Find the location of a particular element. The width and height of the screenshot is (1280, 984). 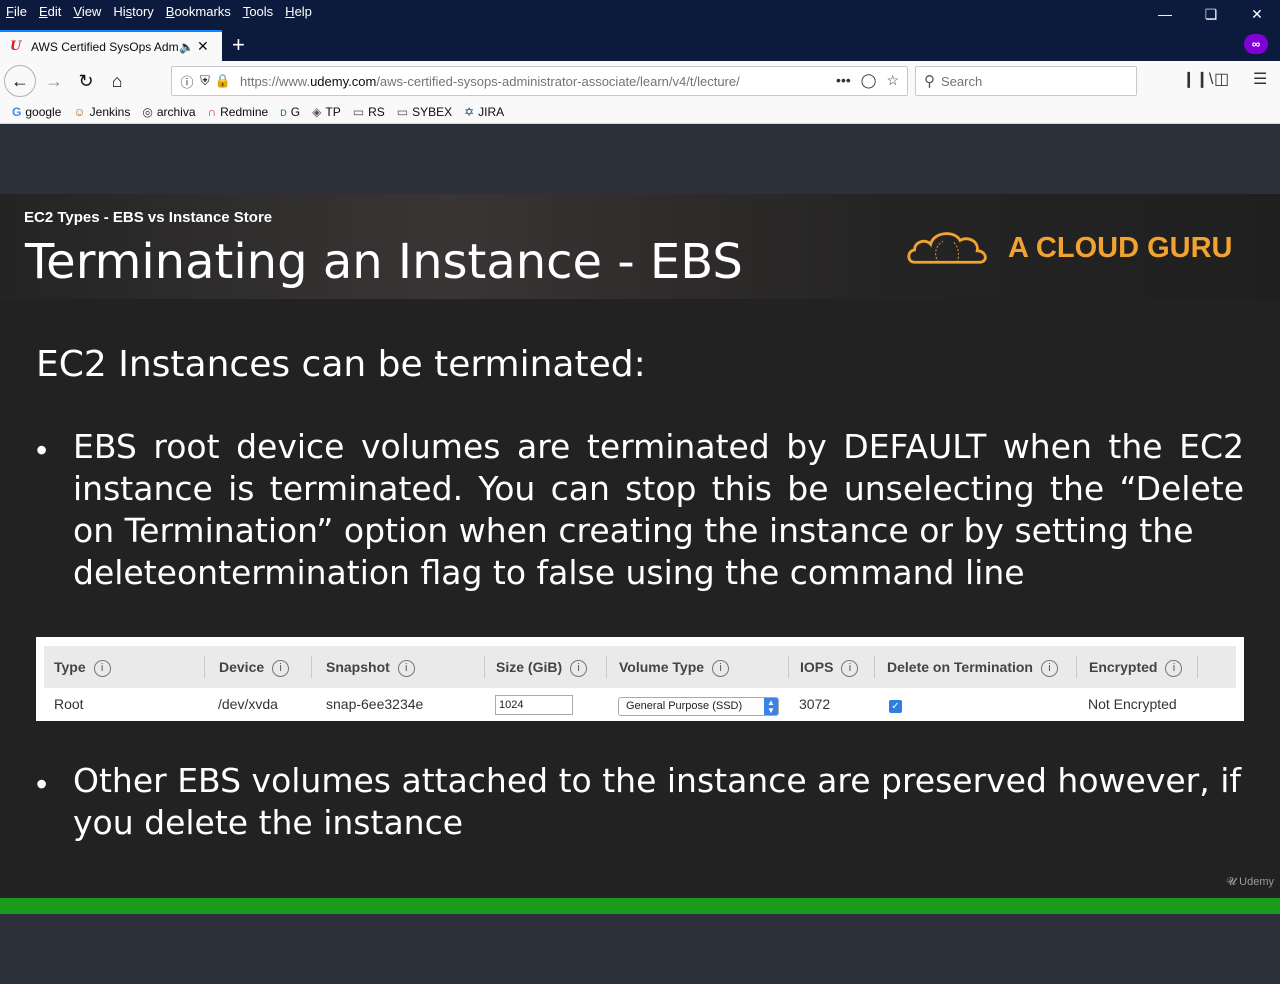

menu-item: Tools is located at coordinates (258, 12).